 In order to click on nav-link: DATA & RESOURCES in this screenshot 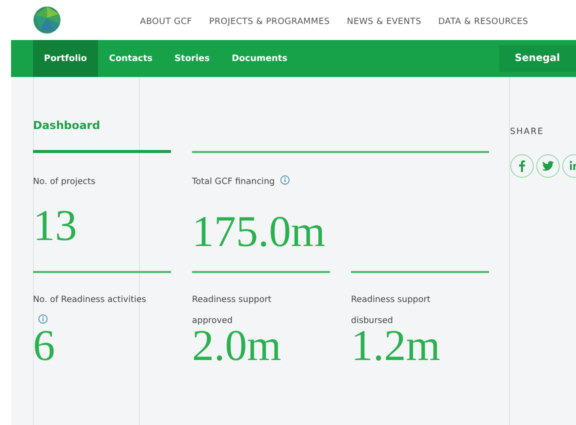, I will do `click(483, 22)`.